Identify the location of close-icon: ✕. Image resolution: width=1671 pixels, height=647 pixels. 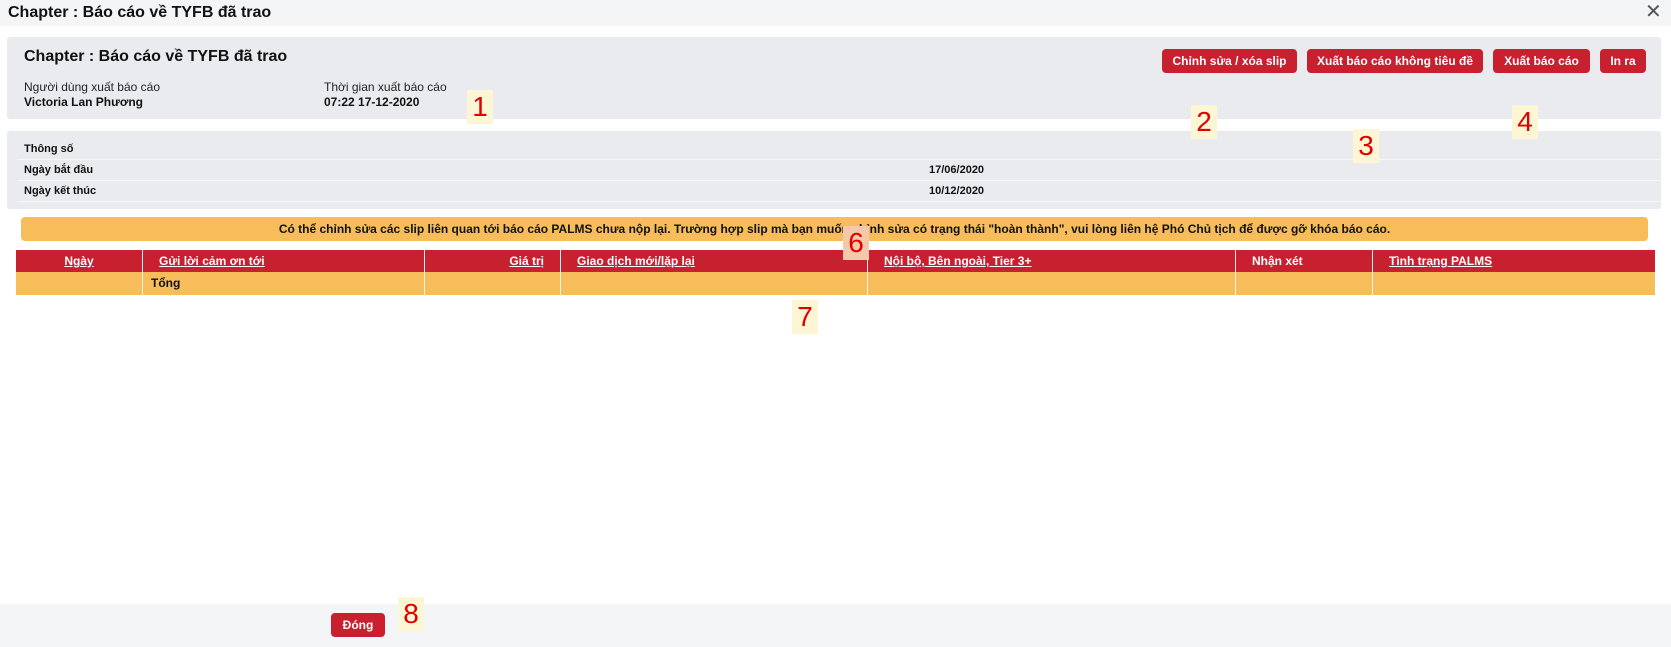
(1653, 12).